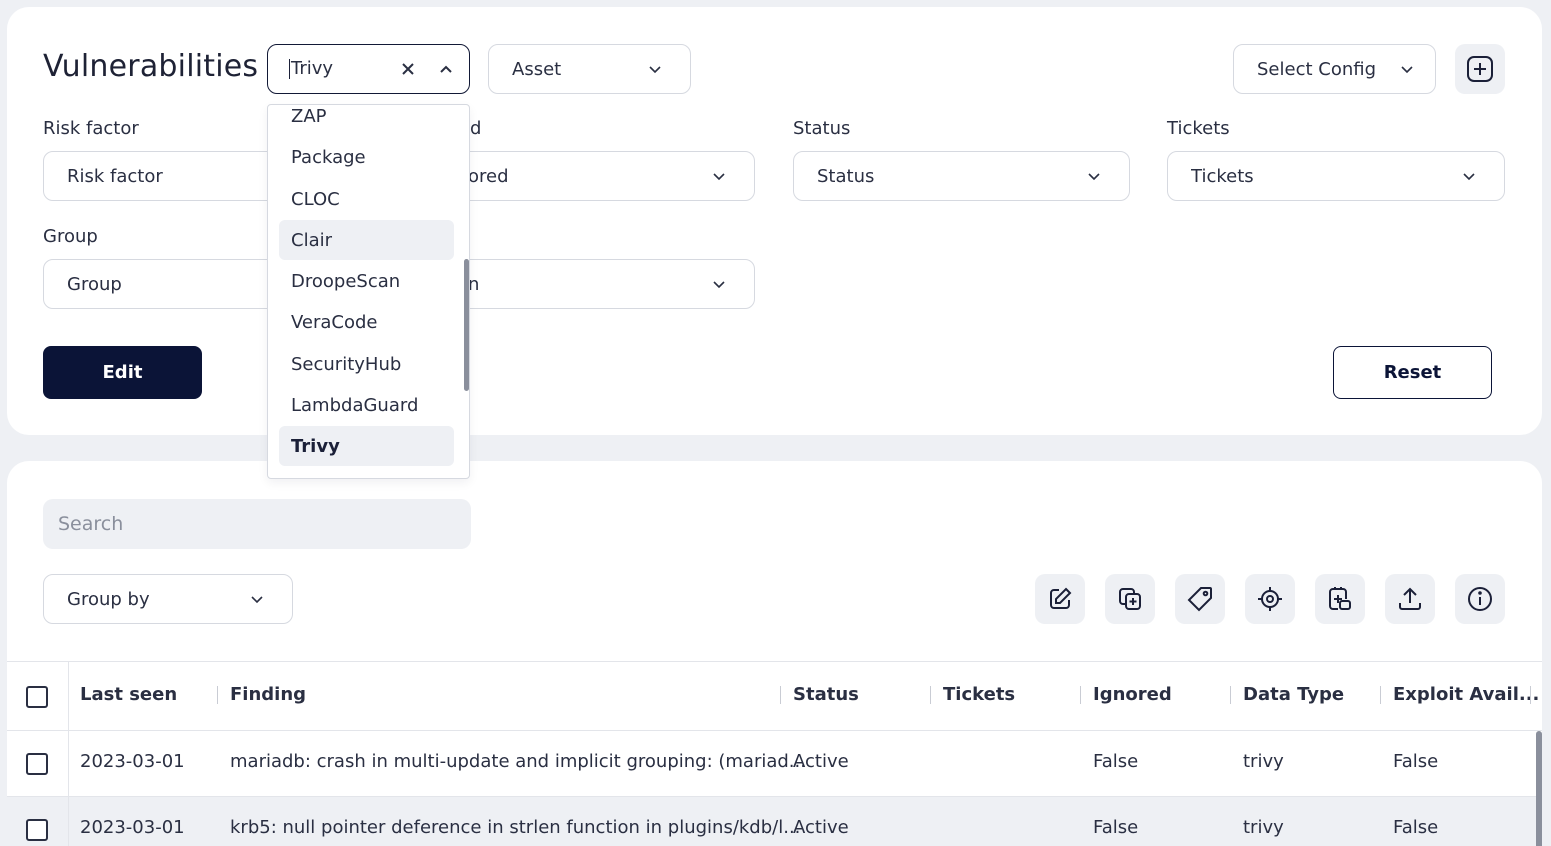 The image size is (1551, 846). Describe the element at coordinates (476, 128) in the screenshot. I see `ignored-label: d` at that location.